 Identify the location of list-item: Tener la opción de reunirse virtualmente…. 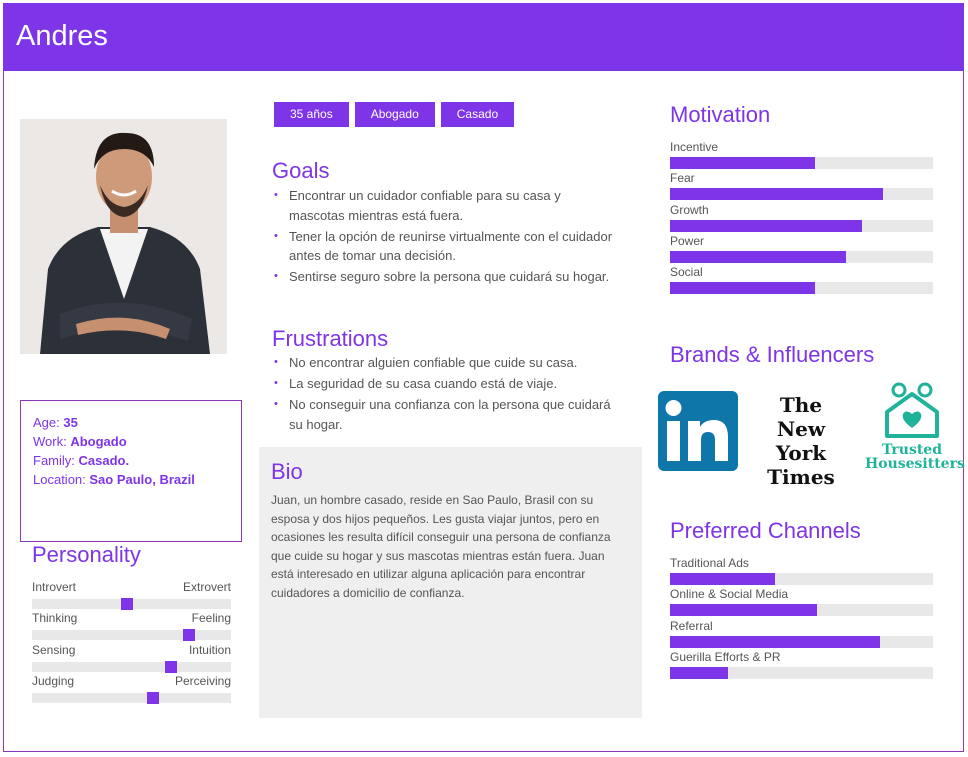
(444, 246).